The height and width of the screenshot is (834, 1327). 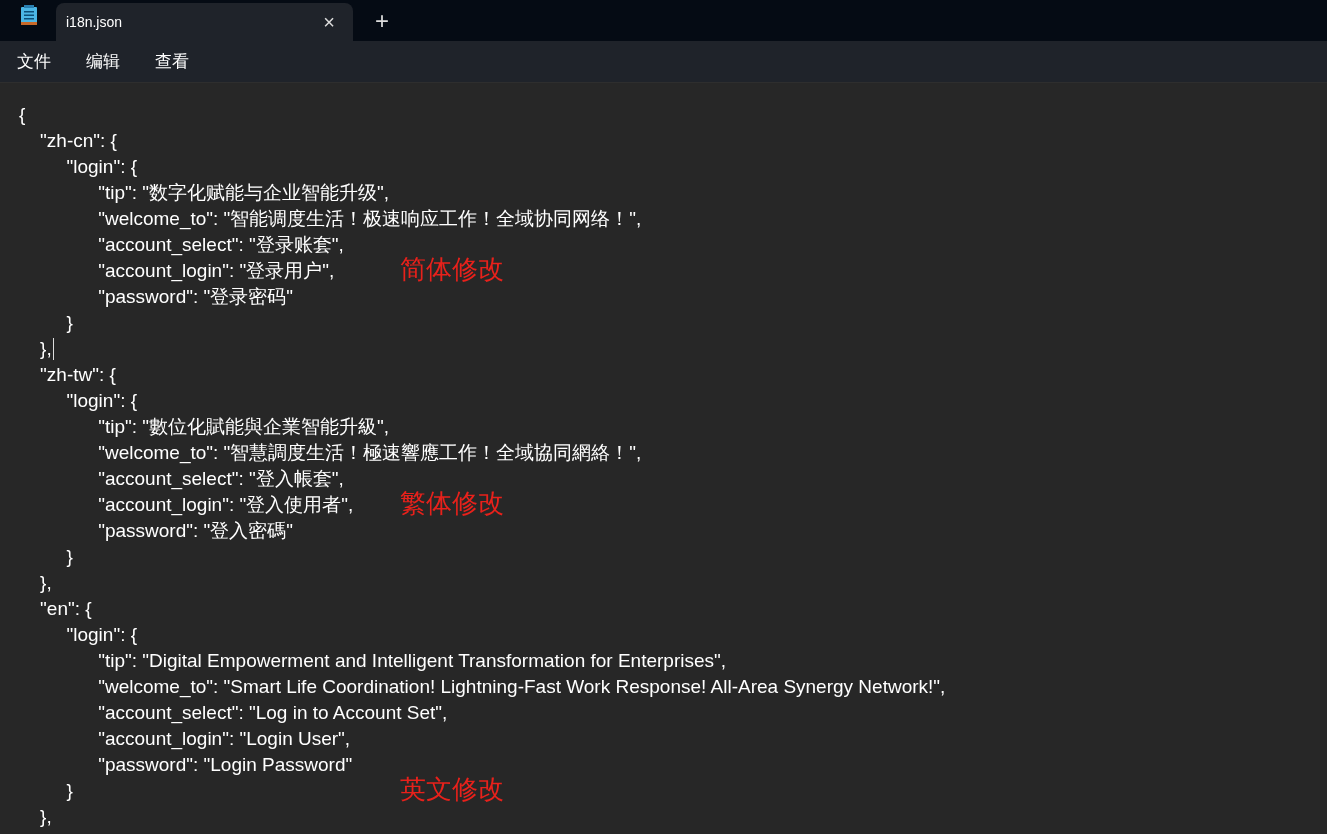 I want to click on annotation-label: 英文修改, so click(x=452, y=789).